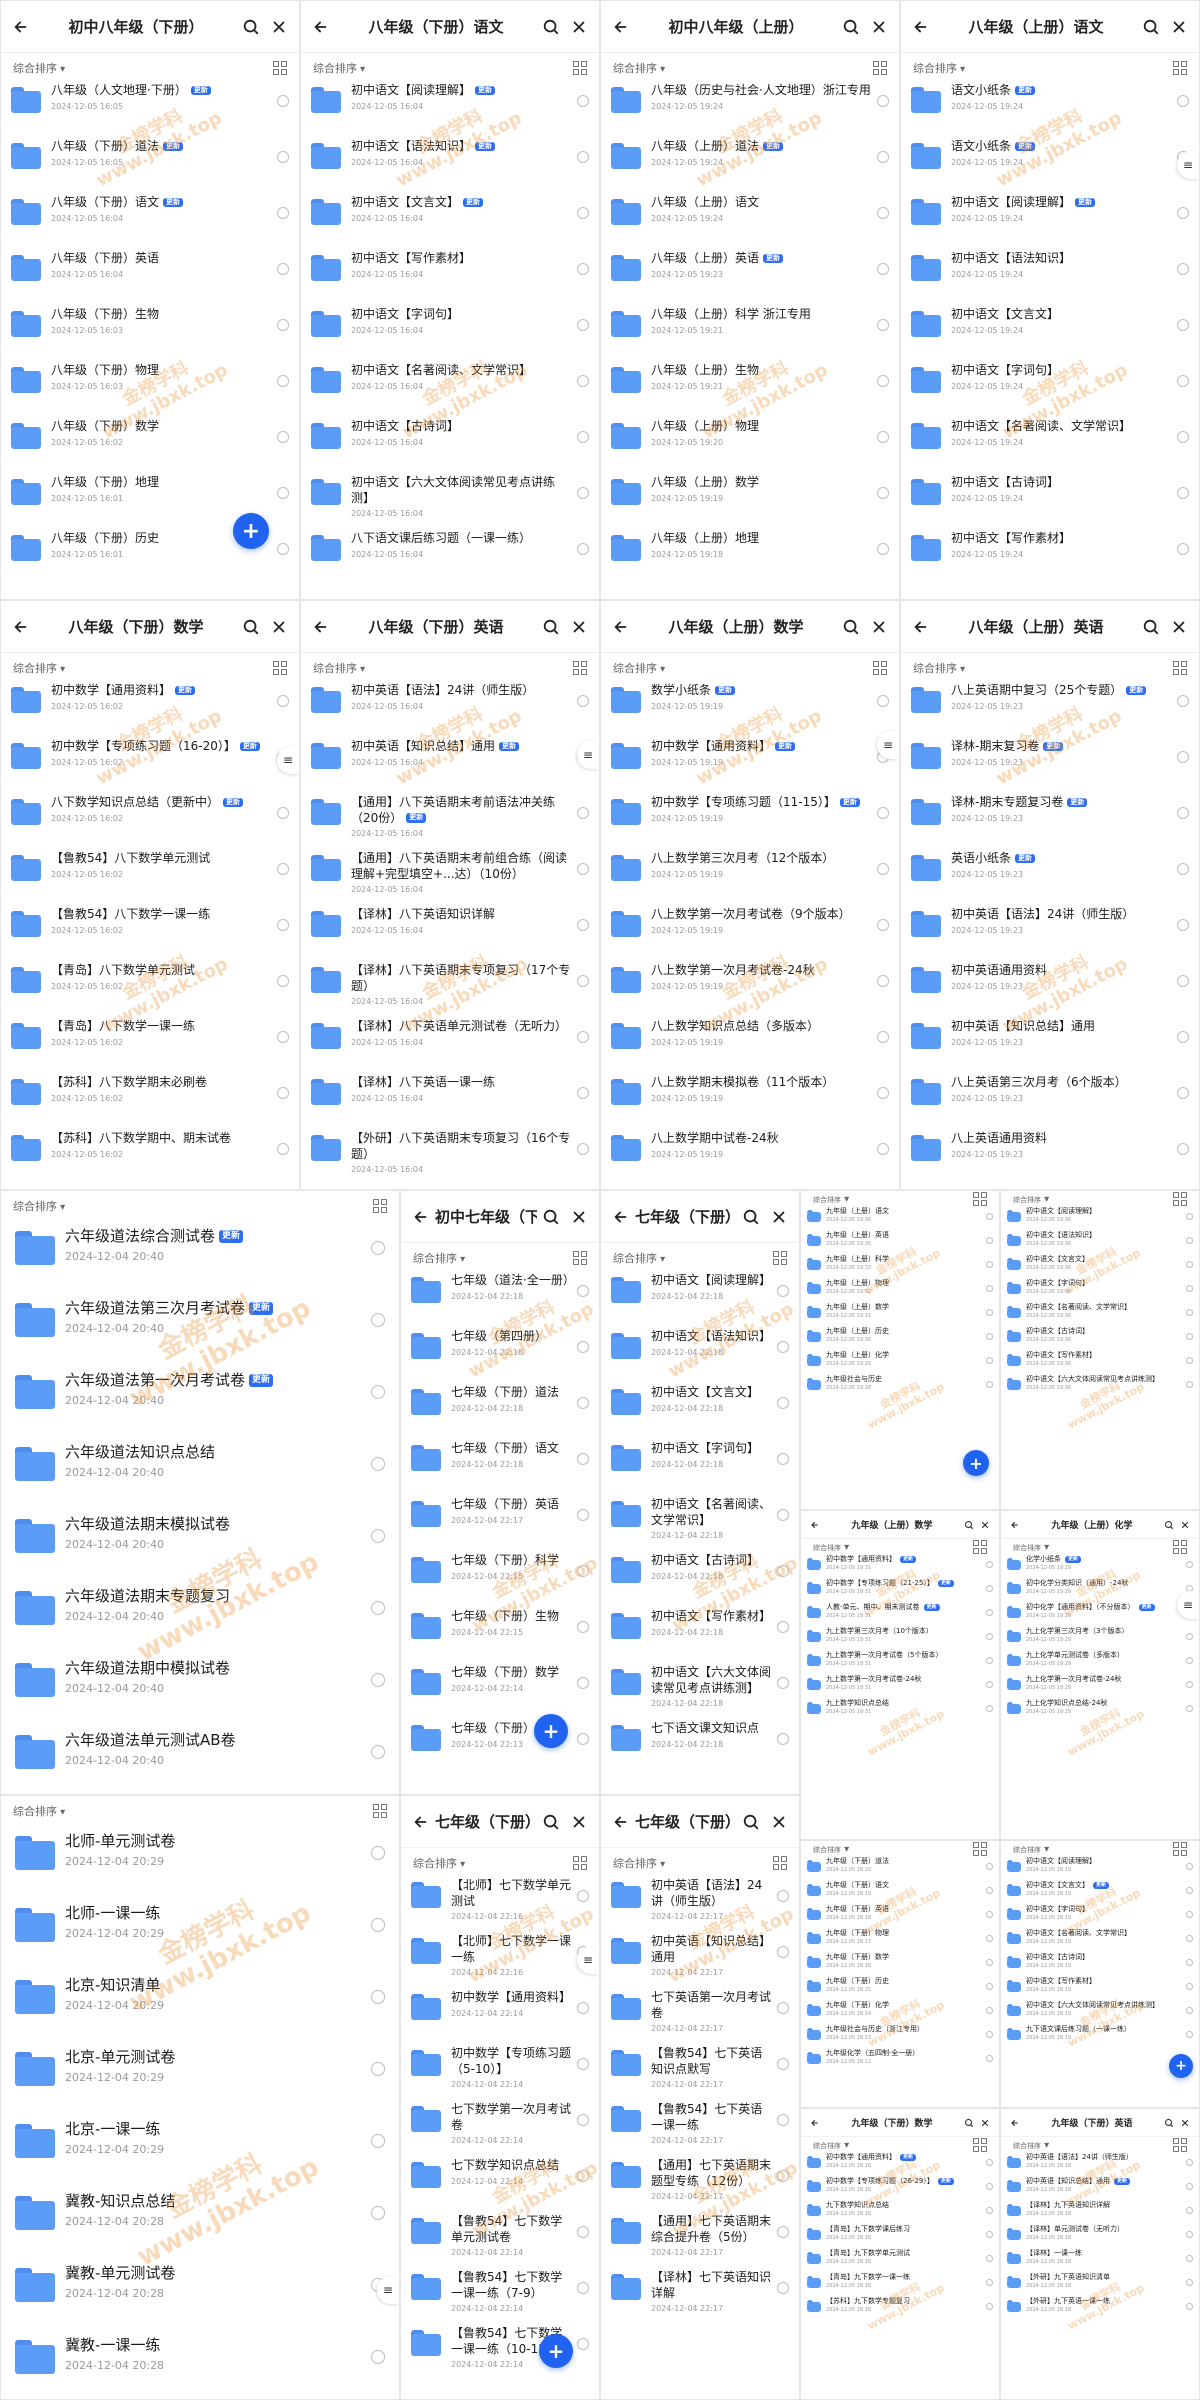 This screenshot has height=2400, width=1200. What do you see at coordinates (1100, 1243) in the screenshot?
I see `list-item: 初中语文【语法知识】 2024-12-05 19:36` at bounding box center [1100, 1243].